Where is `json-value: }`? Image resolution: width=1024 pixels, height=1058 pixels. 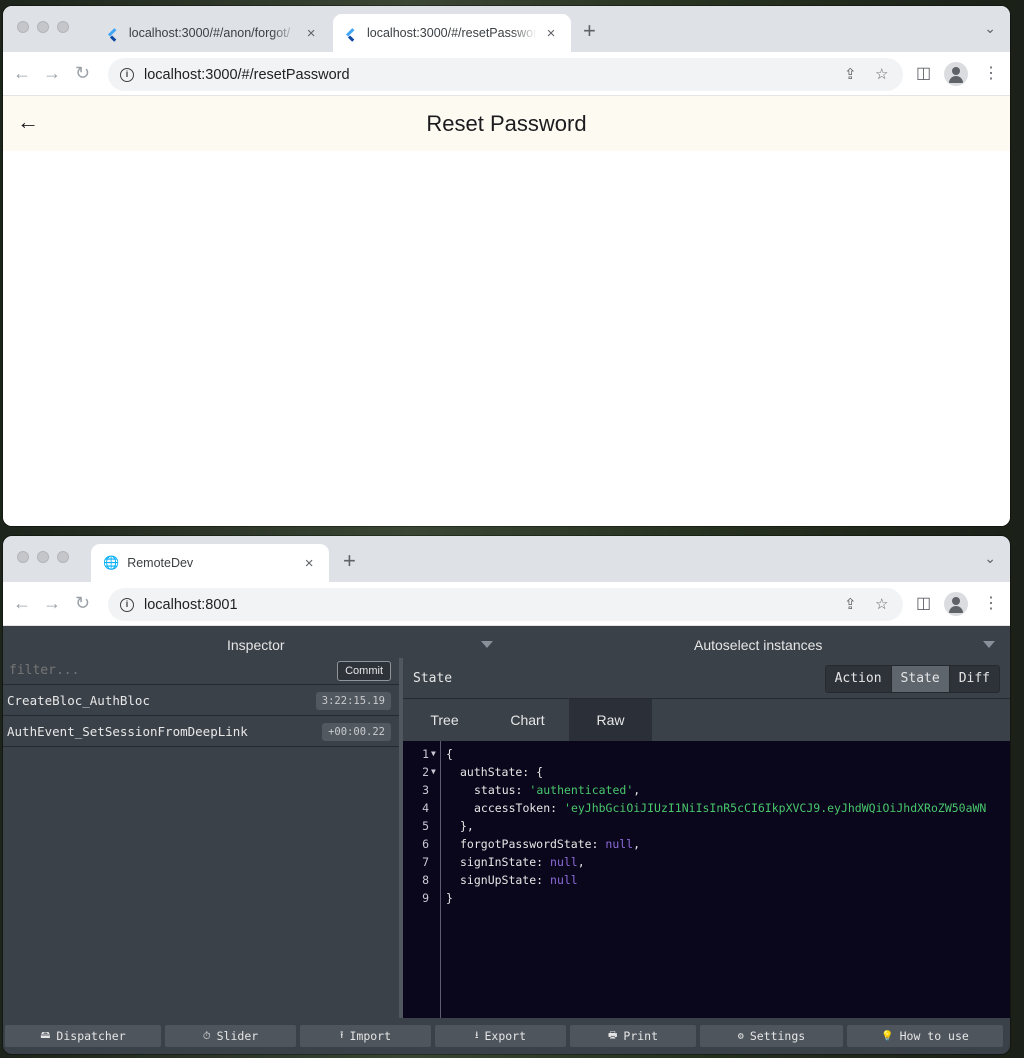 json-value: } is located at coordinates (449, 898).